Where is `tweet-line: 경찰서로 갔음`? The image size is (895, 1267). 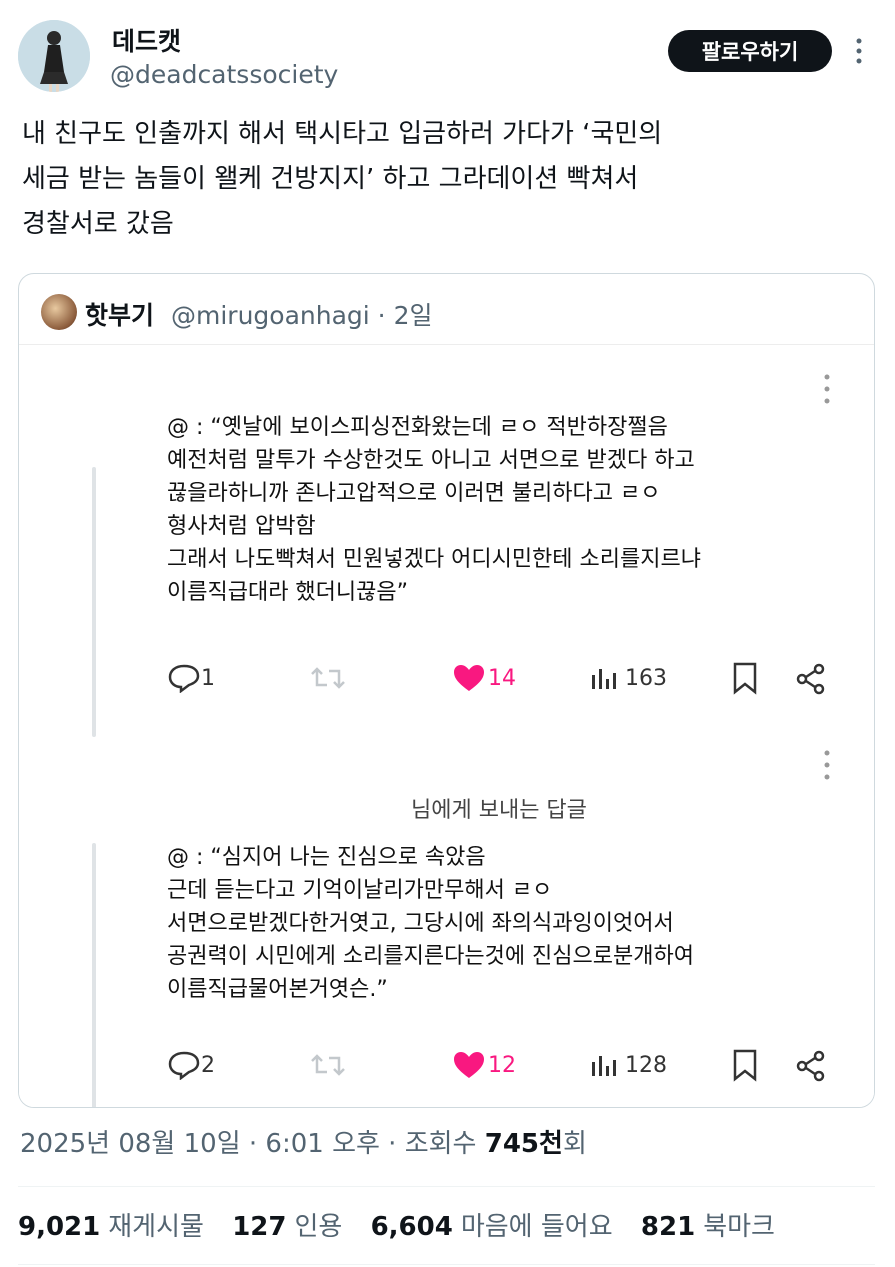 tweet-line: 경찰서로 갔음 is located at coordinates (98, 224).